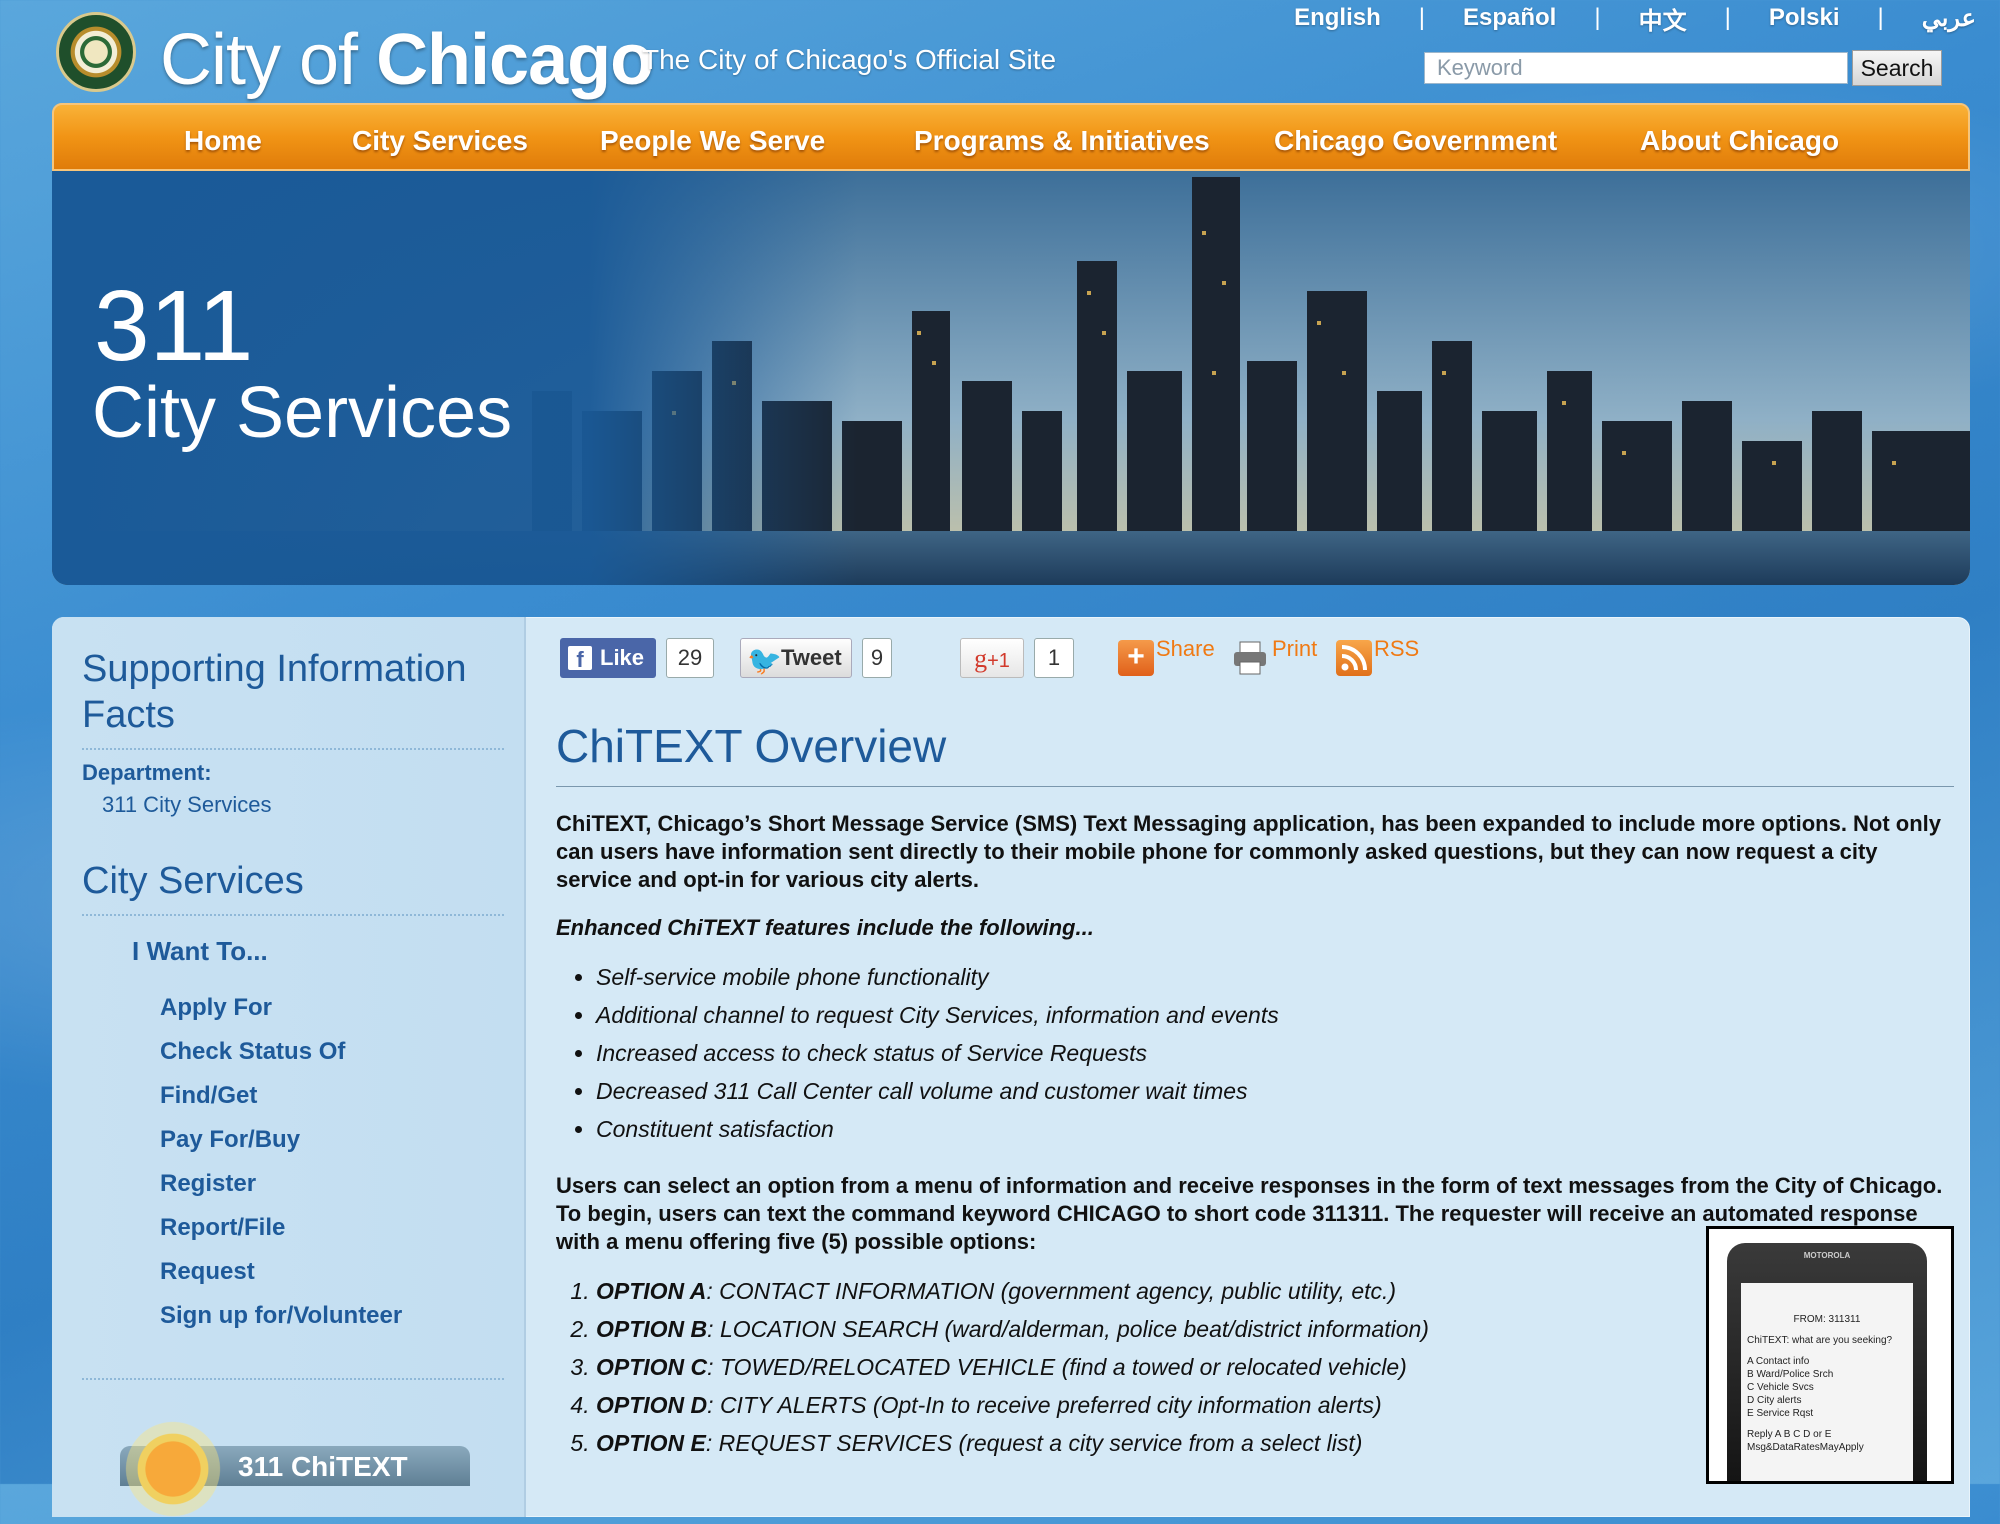 The image size is (2000, 1524). I want to click on sidebar-link-apply-for: Apply For, so click(216, 1008).